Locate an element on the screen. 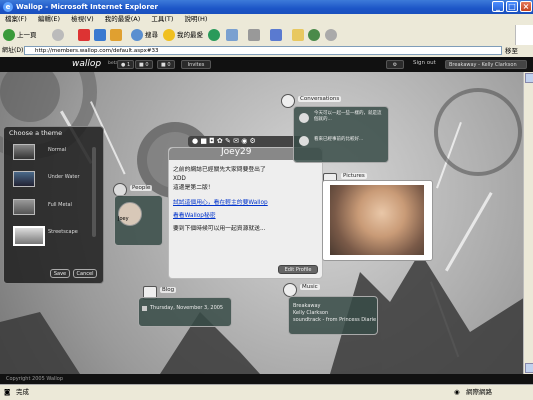  stop-button is located at coordinates (85, 35).